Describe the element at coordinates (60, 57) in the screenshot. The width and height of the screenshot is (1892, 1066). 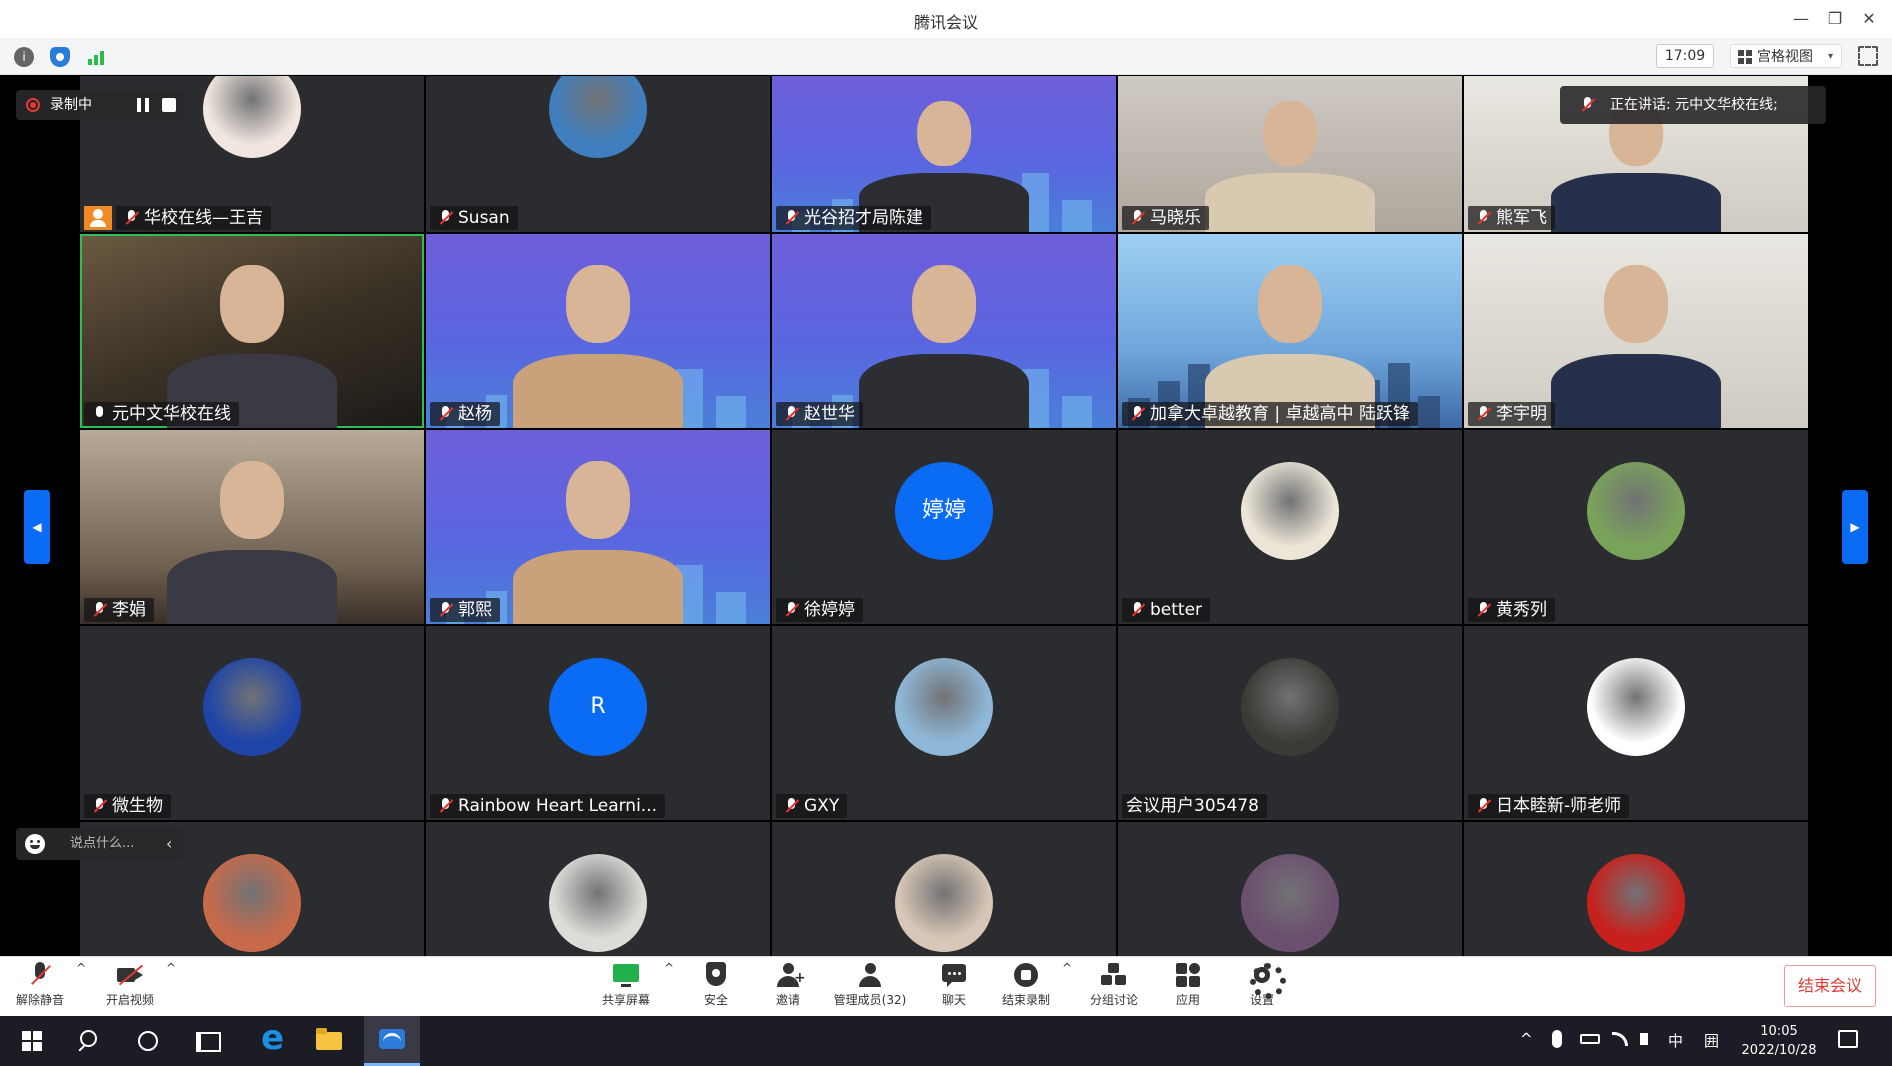
I see `security-shield-icon` at that location.